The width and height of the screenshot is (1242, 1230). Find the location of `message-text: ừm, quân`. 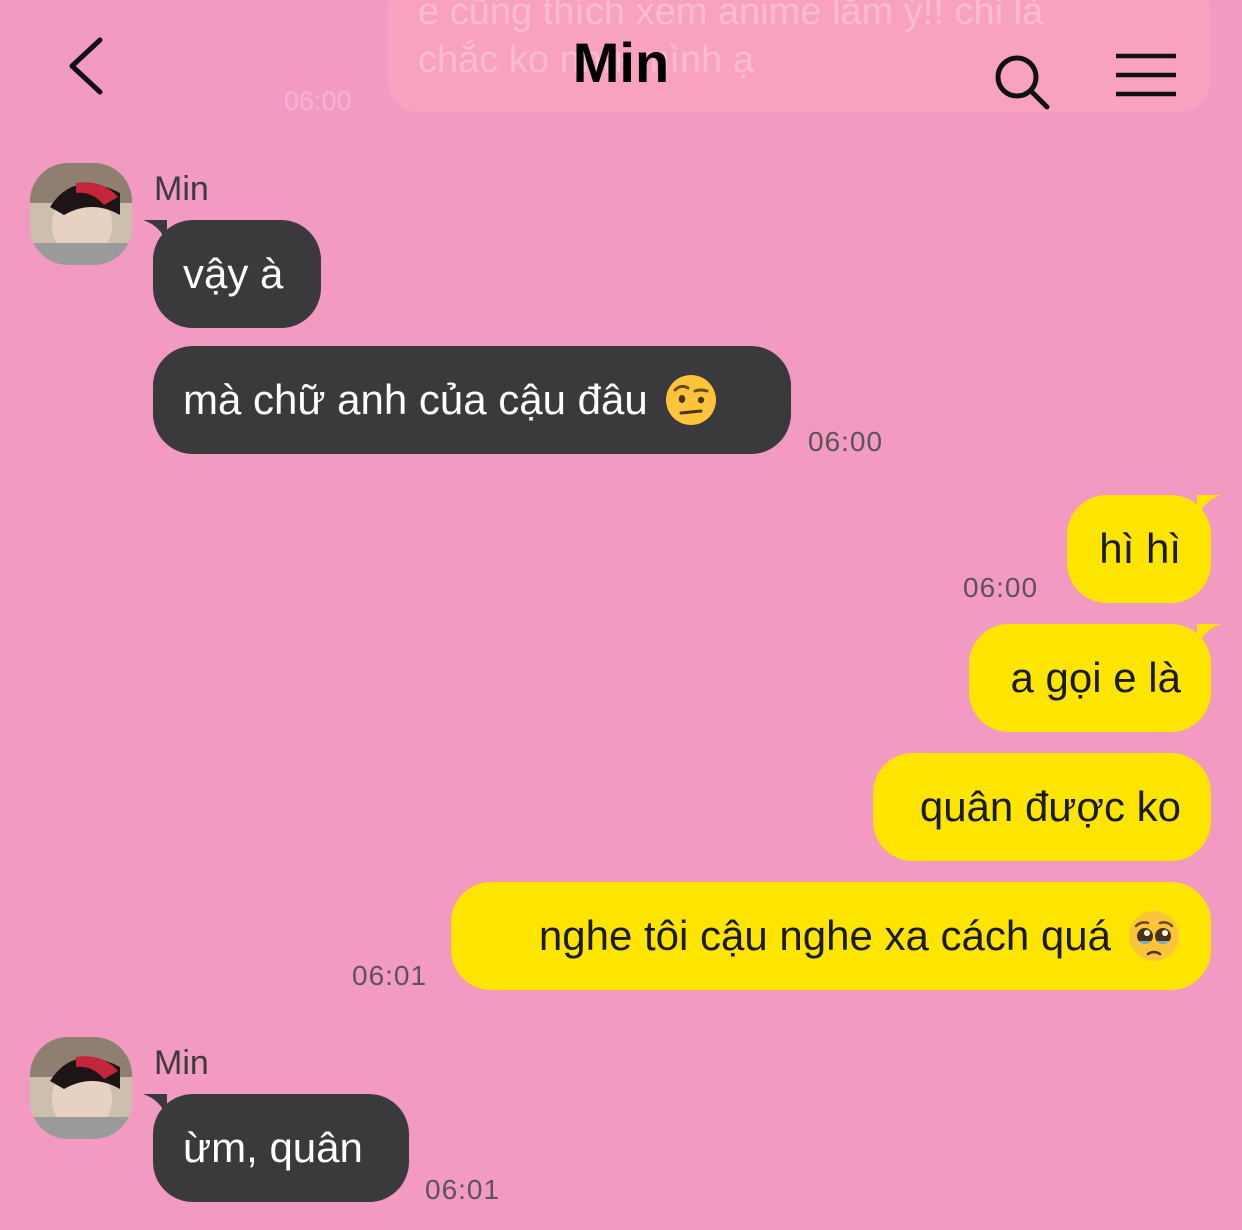

message-text: ừm, quân is located at coordinates (273, 1147).